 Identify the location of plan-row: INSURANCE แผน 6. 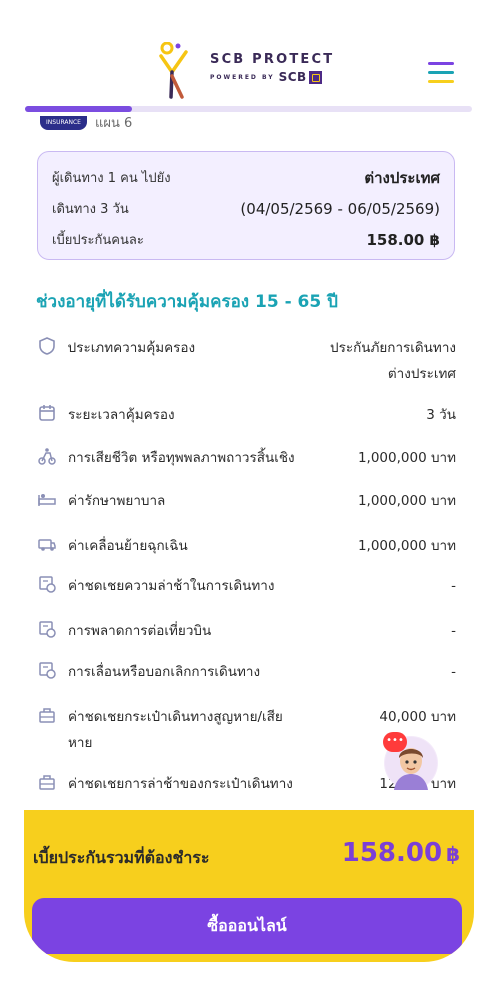
(86, 122).